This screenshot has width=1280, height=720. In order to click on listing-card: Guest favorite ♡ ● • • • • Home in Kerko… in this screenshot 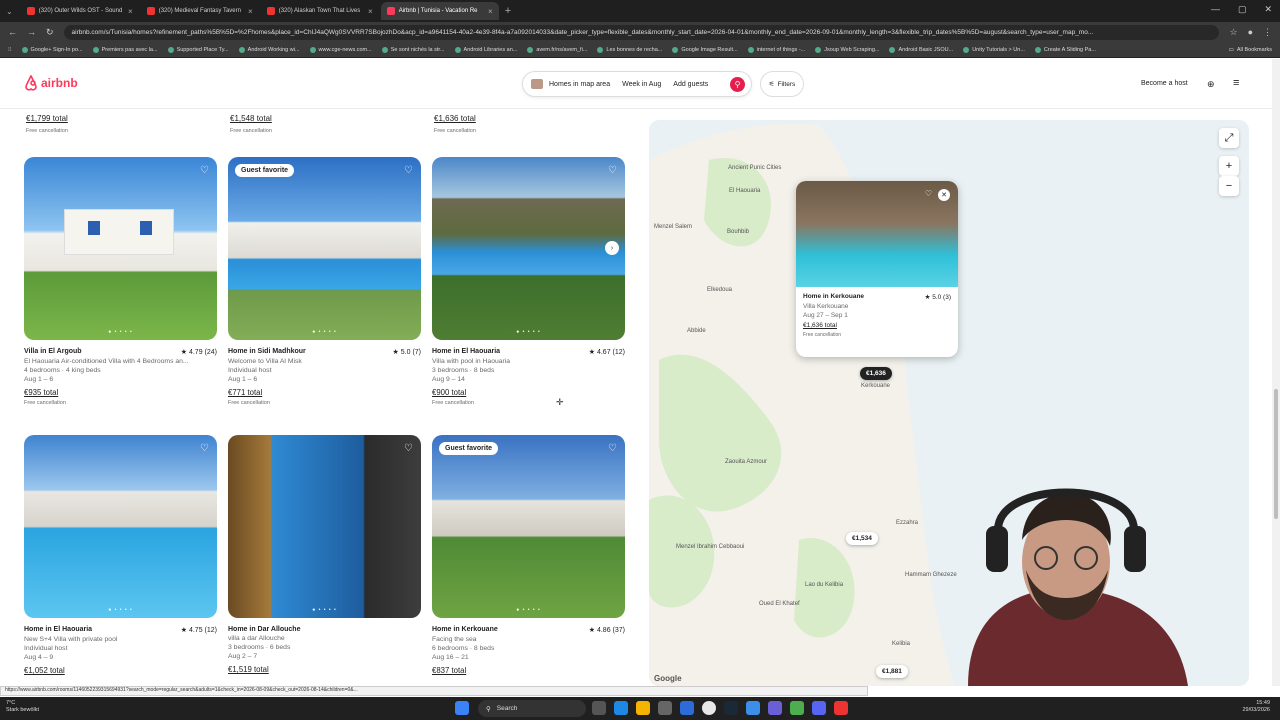, I will do `click(528, 570)`.